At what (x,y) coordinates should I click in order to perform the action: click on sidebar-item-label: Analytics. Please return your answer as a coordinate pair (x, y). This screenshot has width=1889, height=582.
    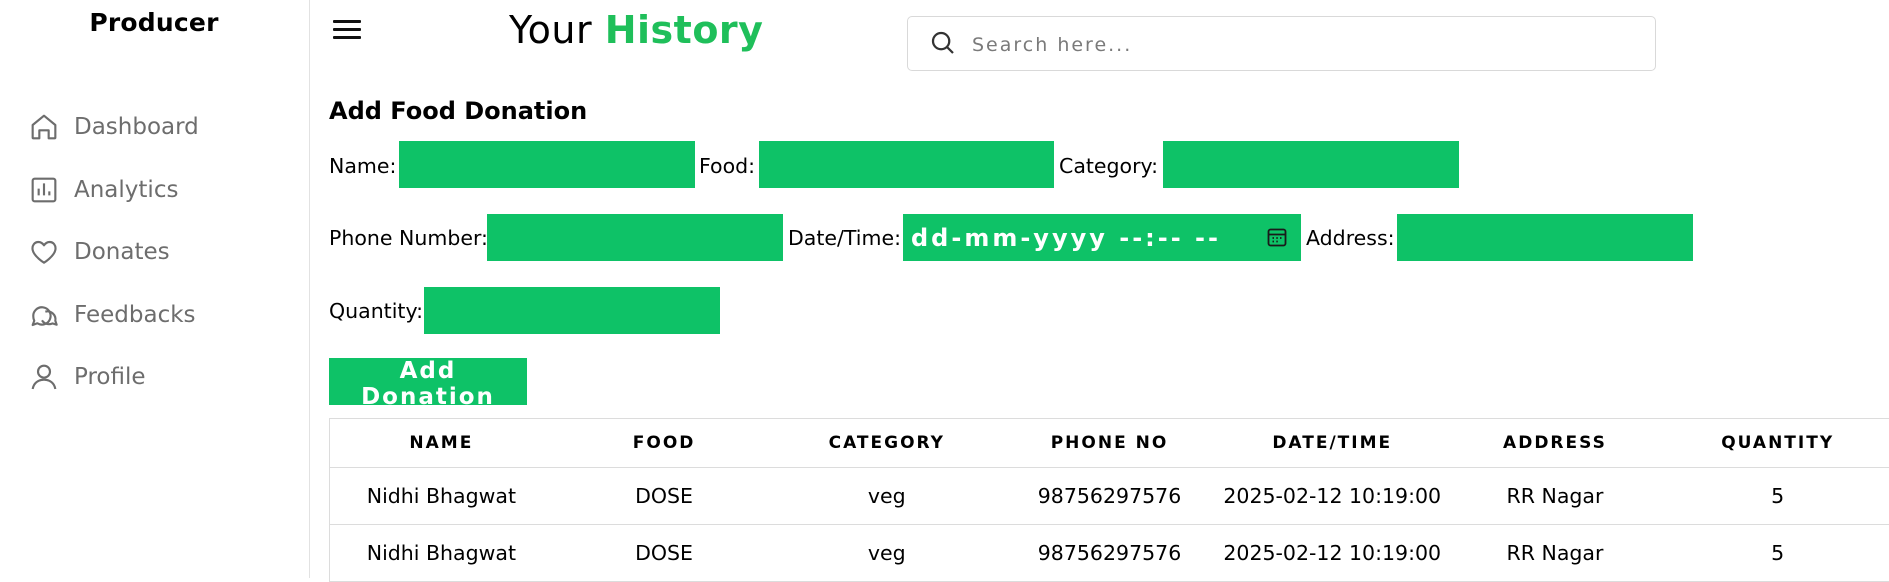
    Looking at the image, I should click on (126, 189).